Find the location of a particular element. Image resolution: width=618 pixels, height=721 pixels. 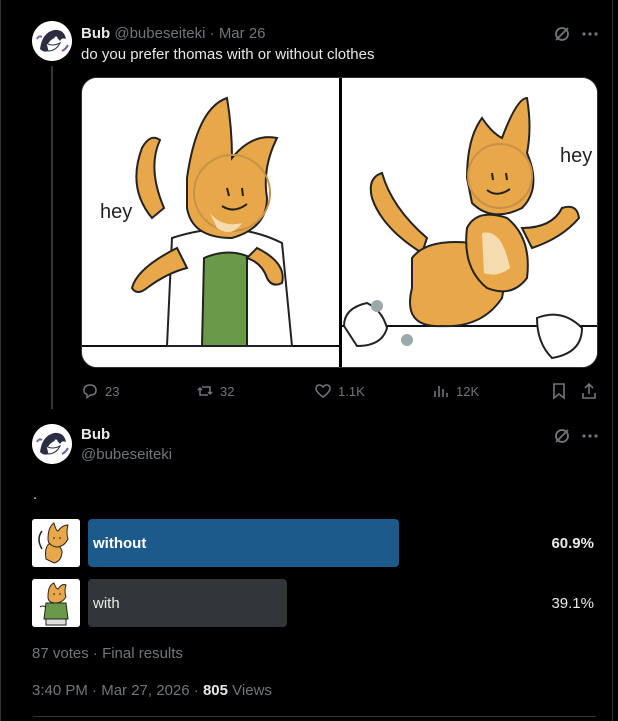

like-button: 1.1K is located at coordinates (339, 391).